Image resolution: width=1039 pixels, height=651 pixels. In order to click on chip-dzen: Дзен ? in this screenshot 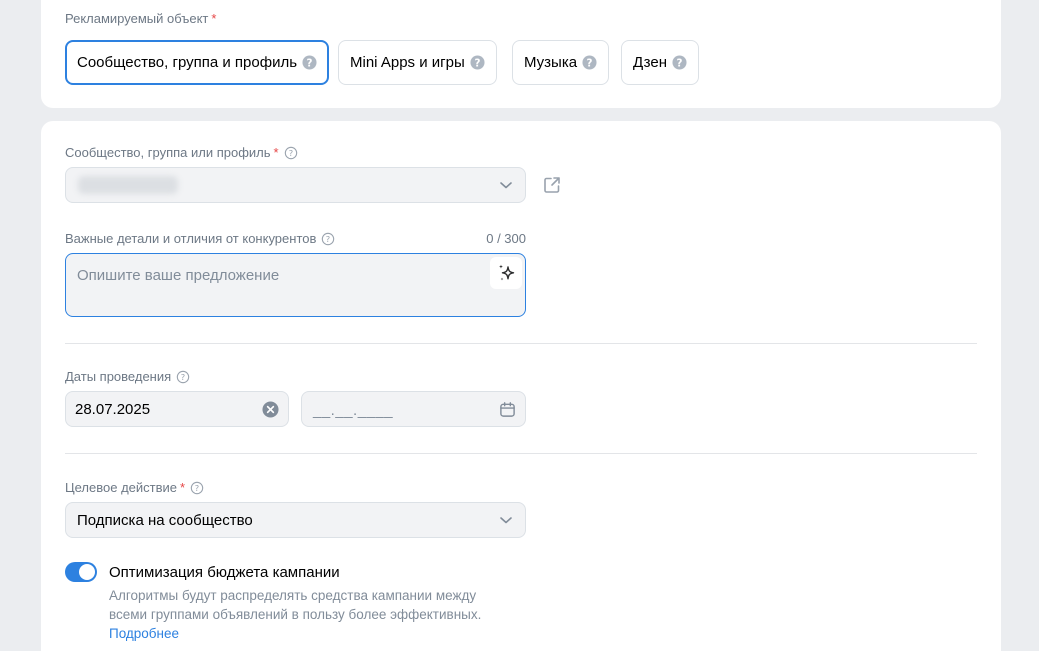, I will do `click(660, 62)`.